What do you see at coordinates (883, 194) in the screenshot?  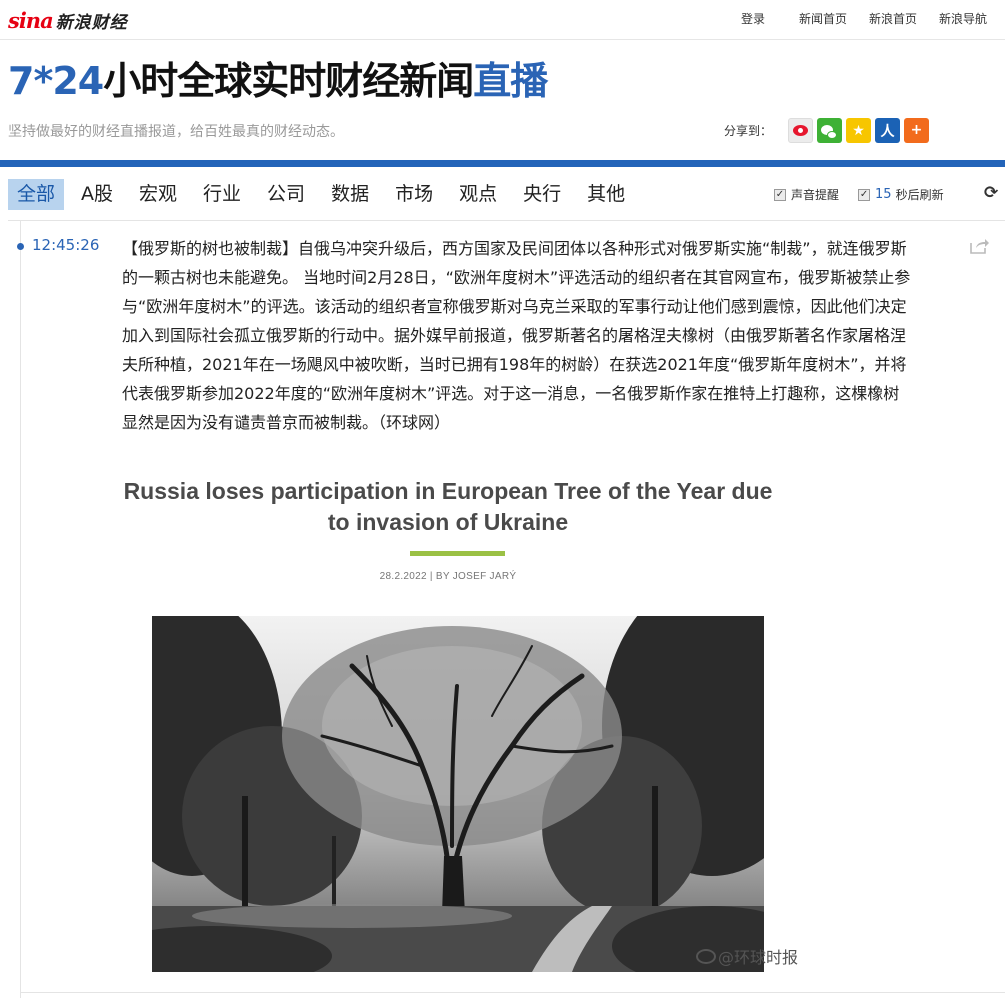 I see `refresh-seconds: 15` at bounding box center [883, 194].